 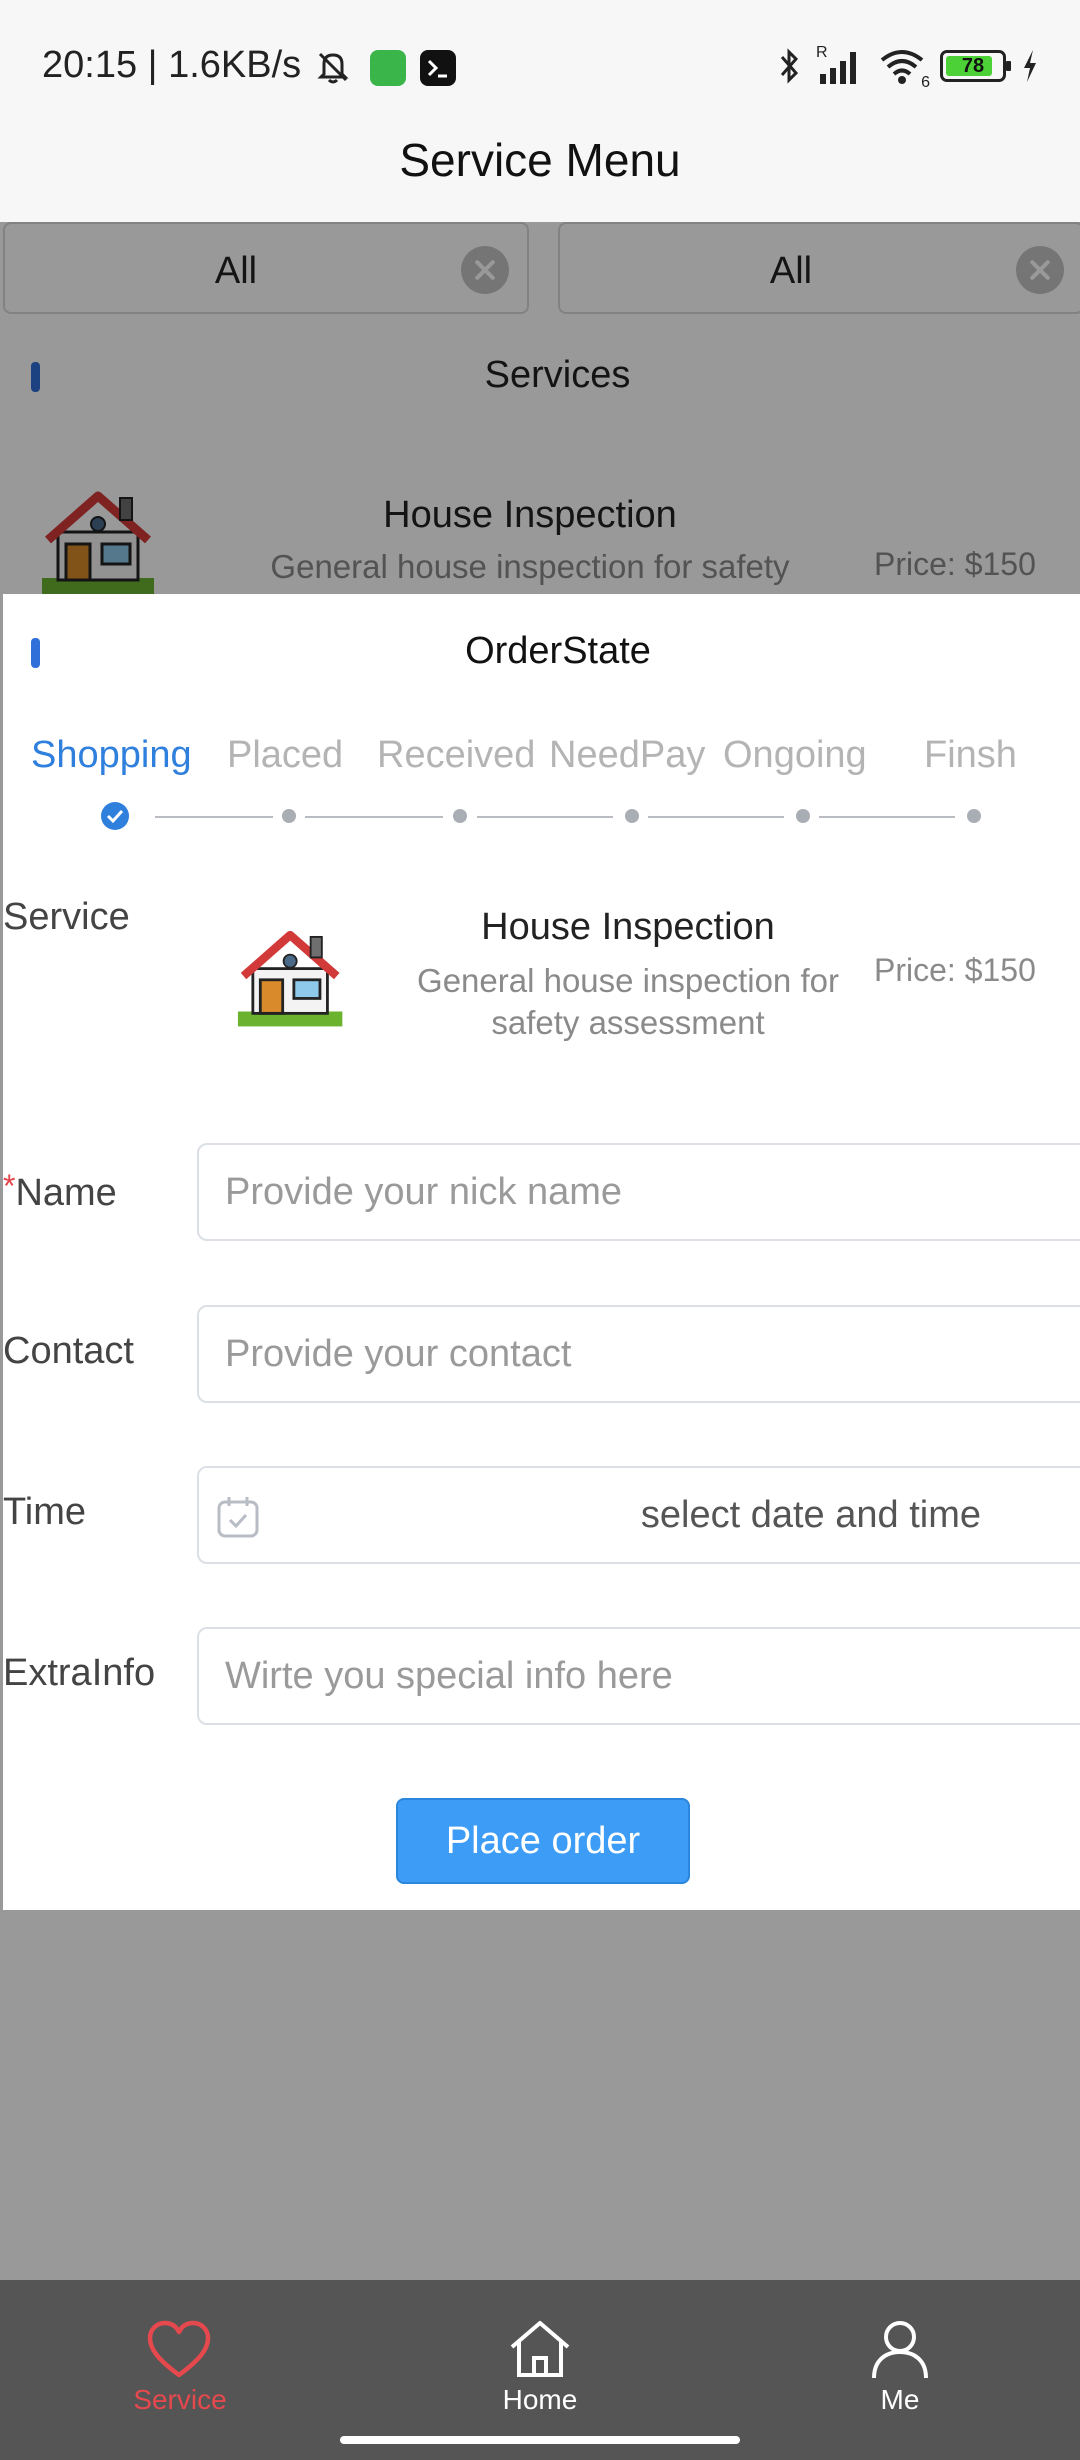 I want to click on home-indicator, so click(x=540, y=2440).